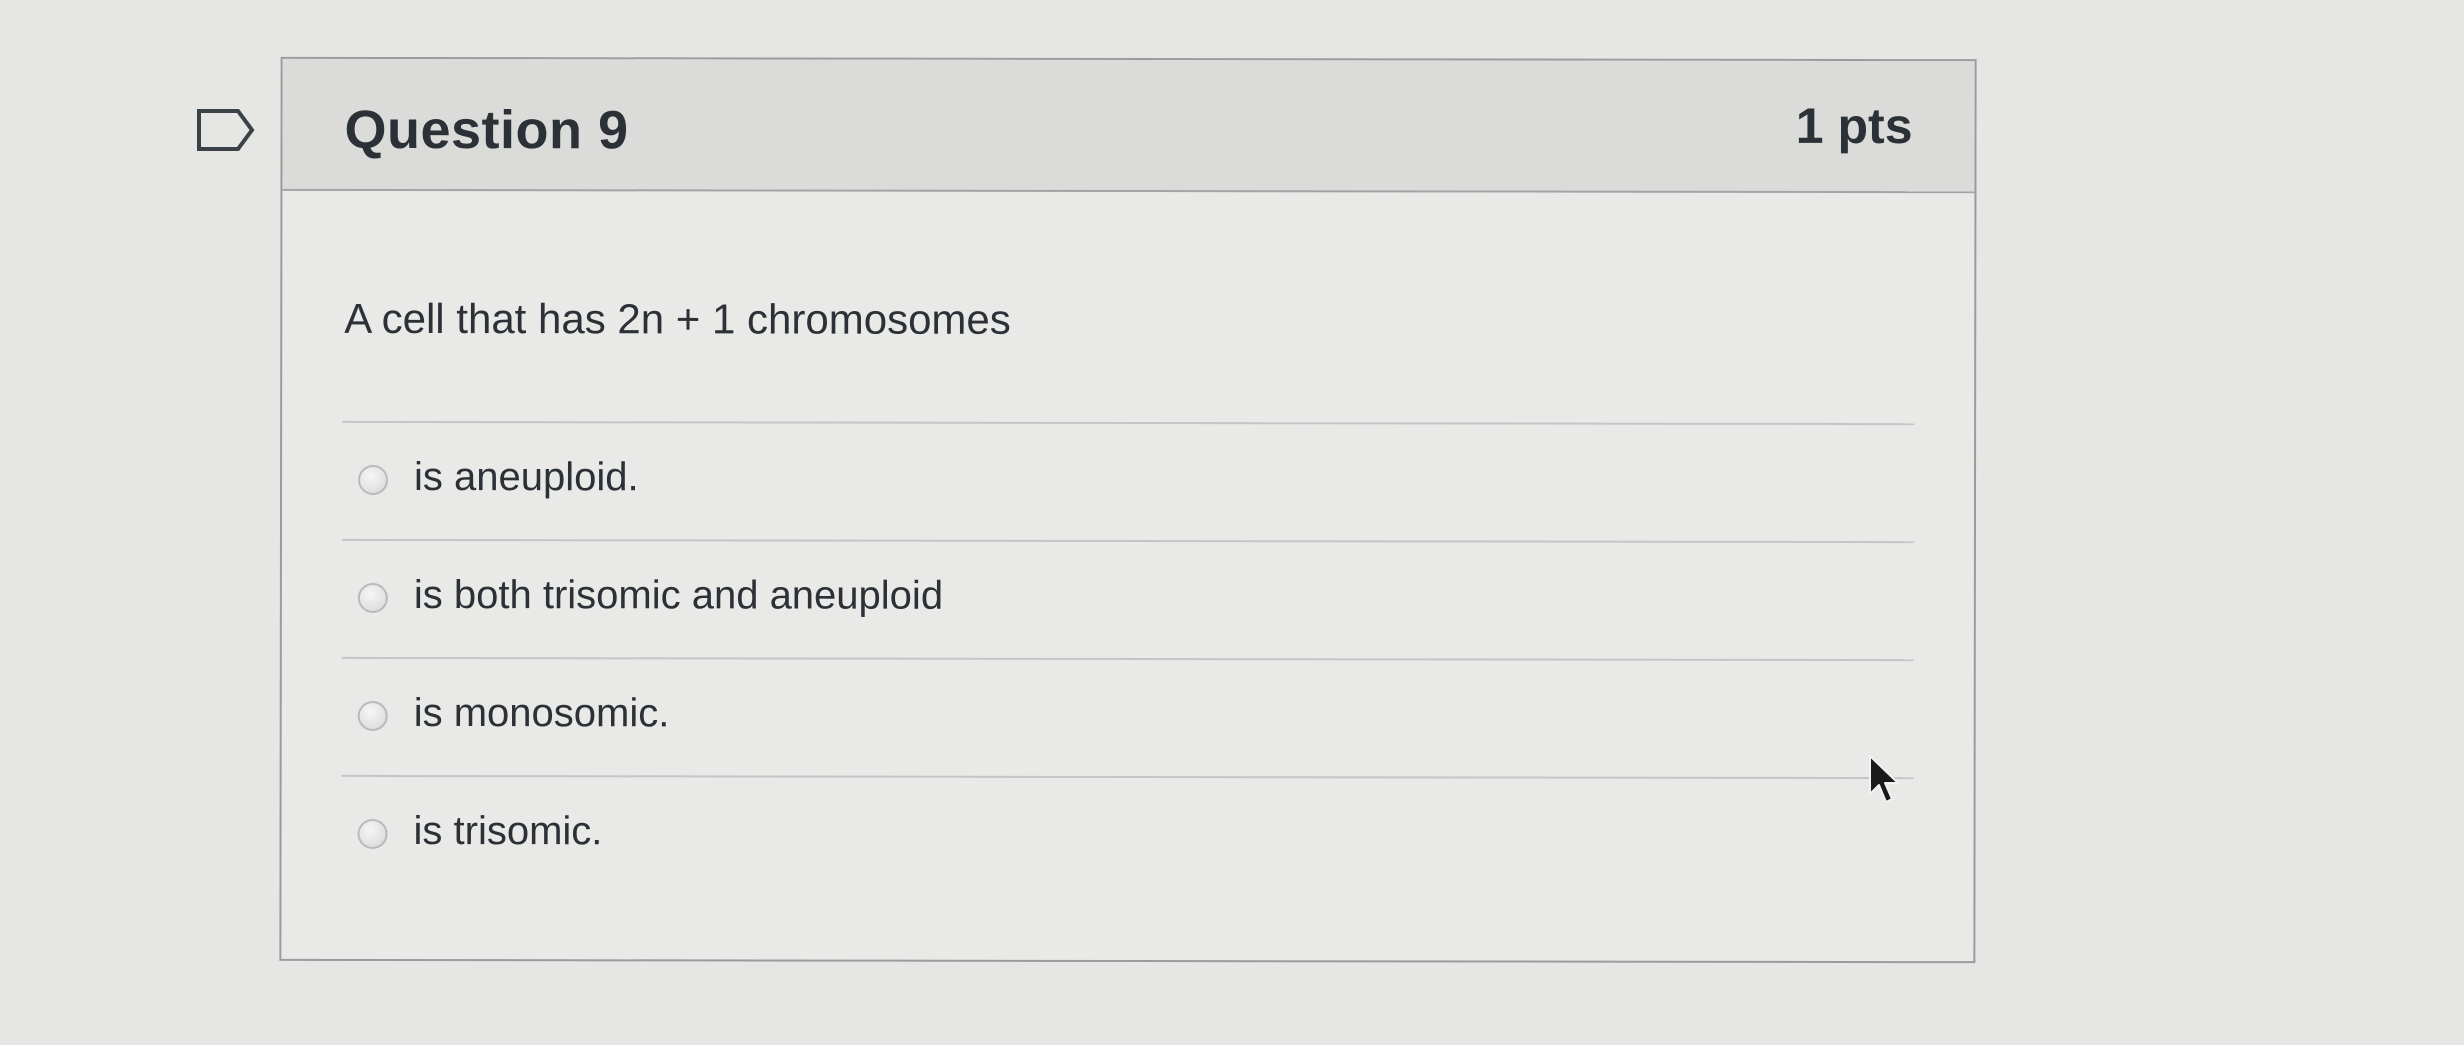 The height and width of the screenshot is (1045, 2464). Describe the element at coordinates (486, 130) in the screenshot. I see `question-title: Question 9` at that location.